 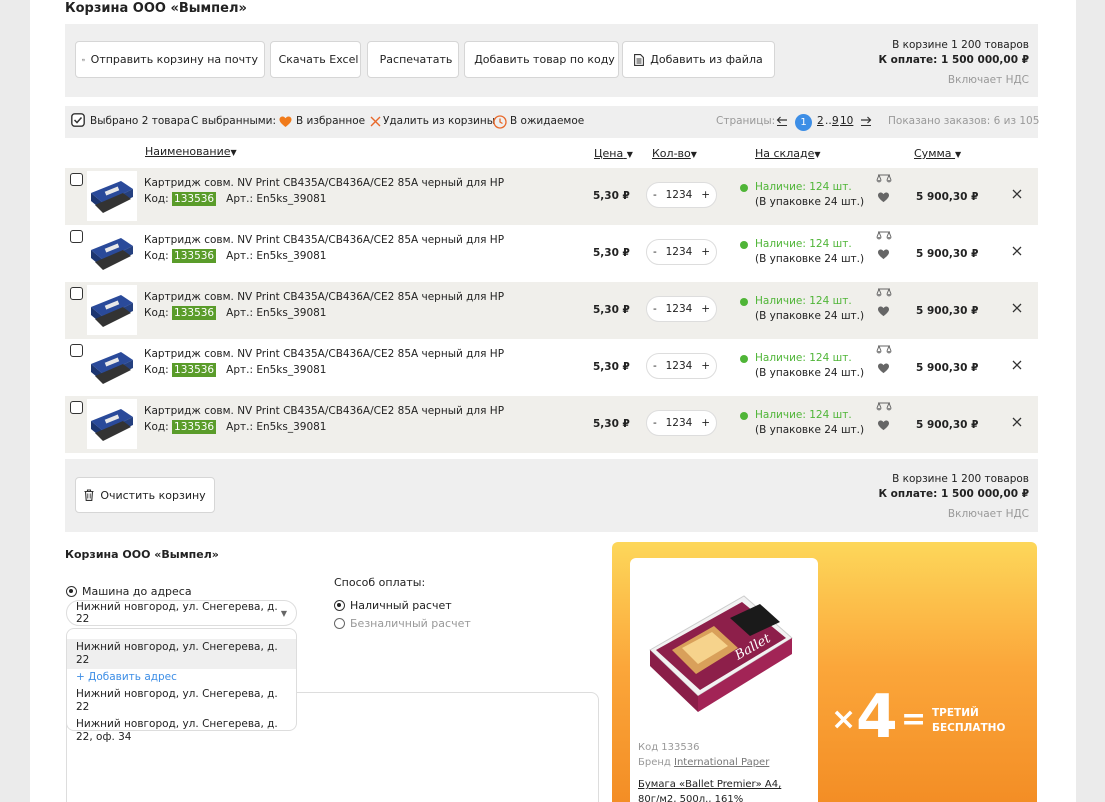 I want to click on arrow-right-icon, so click(x=866, y=121).